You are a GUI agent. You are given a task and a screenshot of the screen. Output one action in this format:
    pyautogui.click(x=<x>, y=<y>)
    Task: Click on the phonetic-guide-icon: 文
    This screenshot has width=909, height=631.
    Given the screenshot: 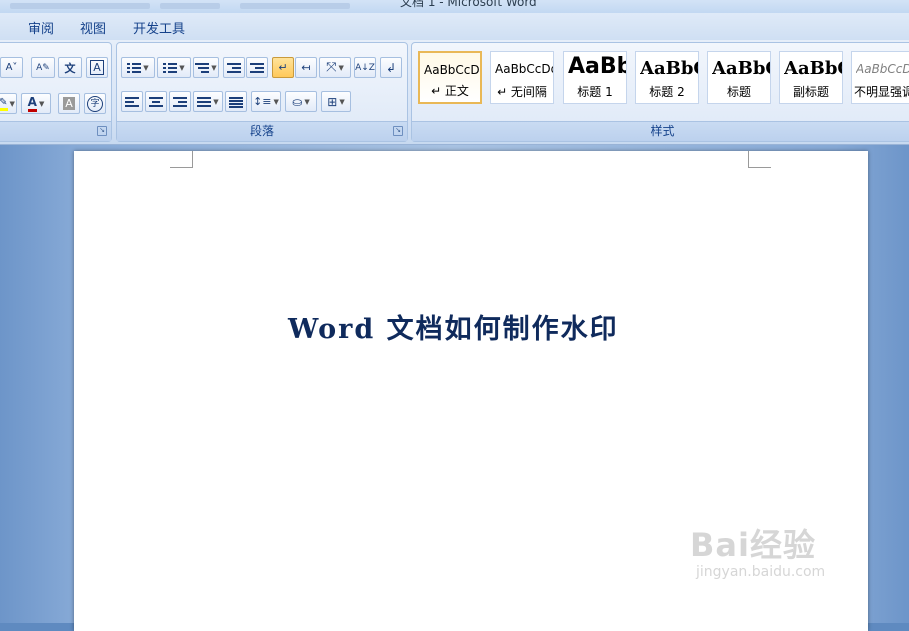 What is the action you would take?
    pyautogui.click(x=70, y=68)
    